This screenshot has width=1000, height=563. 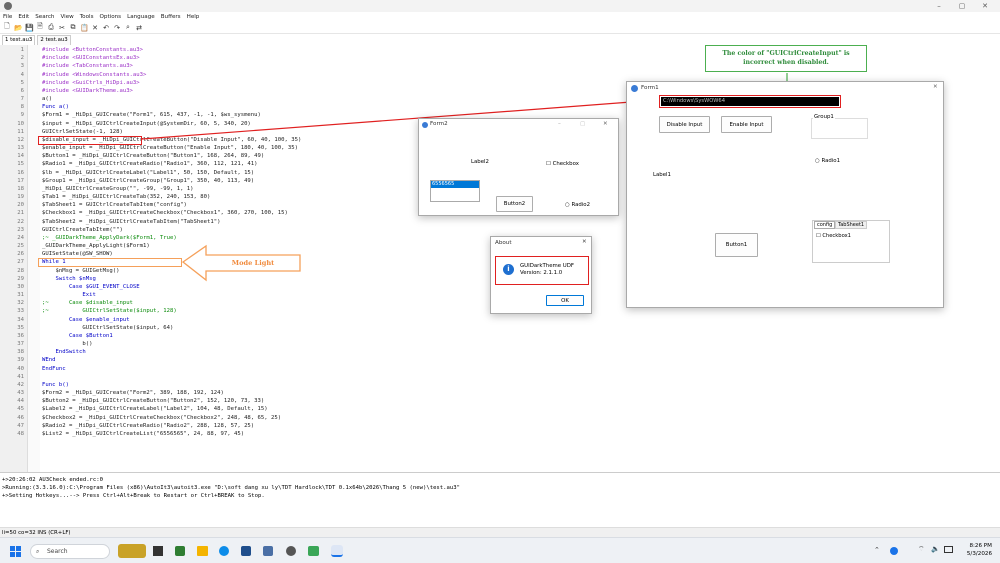 What do you see at coordinates (224, 551) in the screenshot?
I see `edge-icon` at bounding box center [224, 551].